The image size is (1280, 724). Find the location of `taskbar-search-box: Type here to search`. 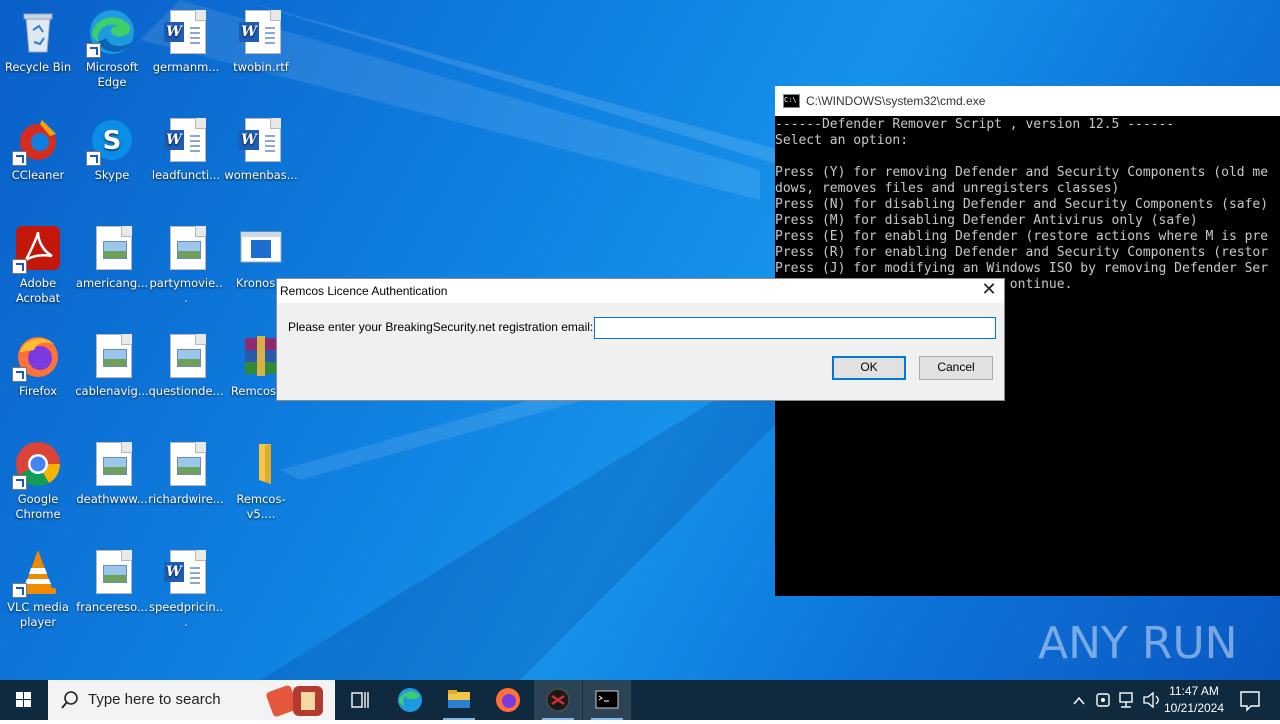

taskbar-search-box: Type here to search is located at coordinates (191, 700).